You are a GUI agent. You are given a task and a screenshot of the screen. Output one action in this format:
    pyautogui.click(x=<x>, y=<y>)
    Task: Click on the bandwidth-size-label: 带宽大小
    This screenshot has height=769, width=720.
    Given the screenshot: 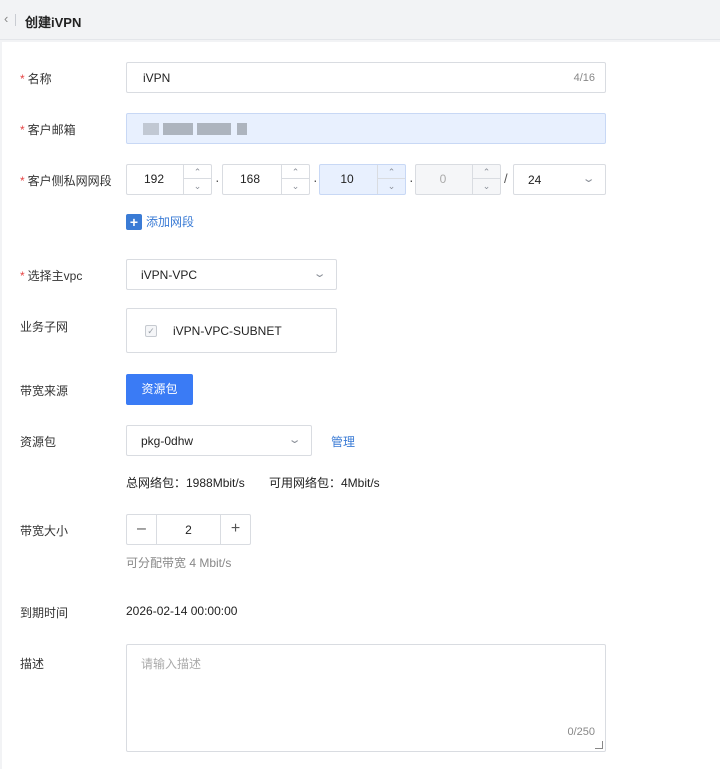 What is the action you would take?
    pyautogui.click(x=44, y=531)
    